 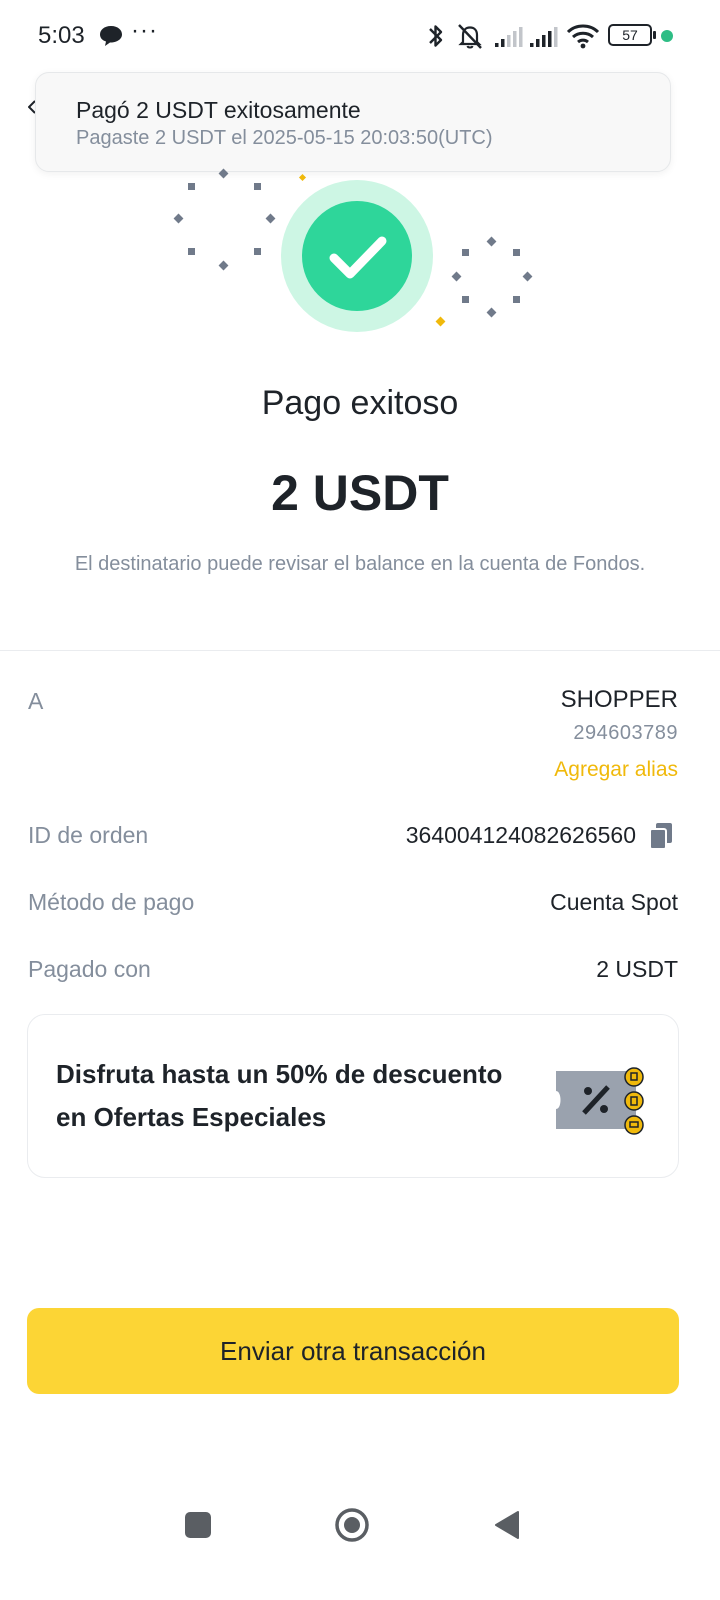 I want to click on battery-level: 57, so click(x=630, y=35).